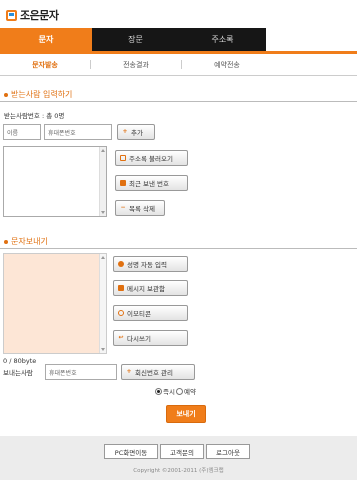 The image size is (357, 480). Describe the element at coordinates (78, 132) in the screenshot. I see `phone-input: 휴대폰번호` at that location.